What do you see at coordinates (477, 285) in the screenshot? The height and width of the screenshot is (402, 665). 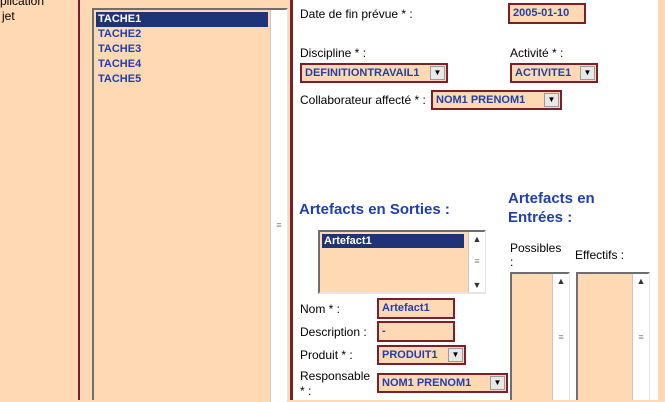 I see `arrow-down-icon: ▼` at bounding box center [477, 285].